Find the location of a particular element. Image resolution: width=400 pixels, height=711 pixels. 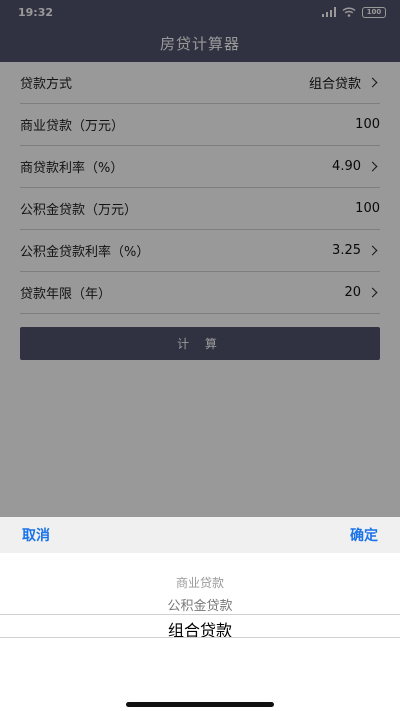

confirm-button: 确定 is located at coordinates (364, 535).